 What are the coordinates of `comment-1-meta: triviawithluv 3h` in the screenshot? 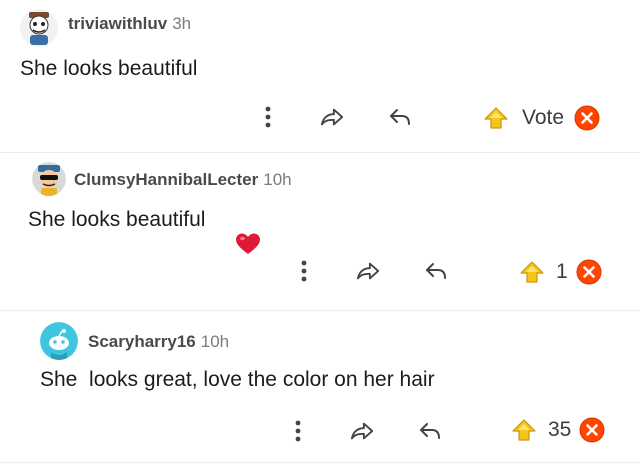 It's located at (129, 24).